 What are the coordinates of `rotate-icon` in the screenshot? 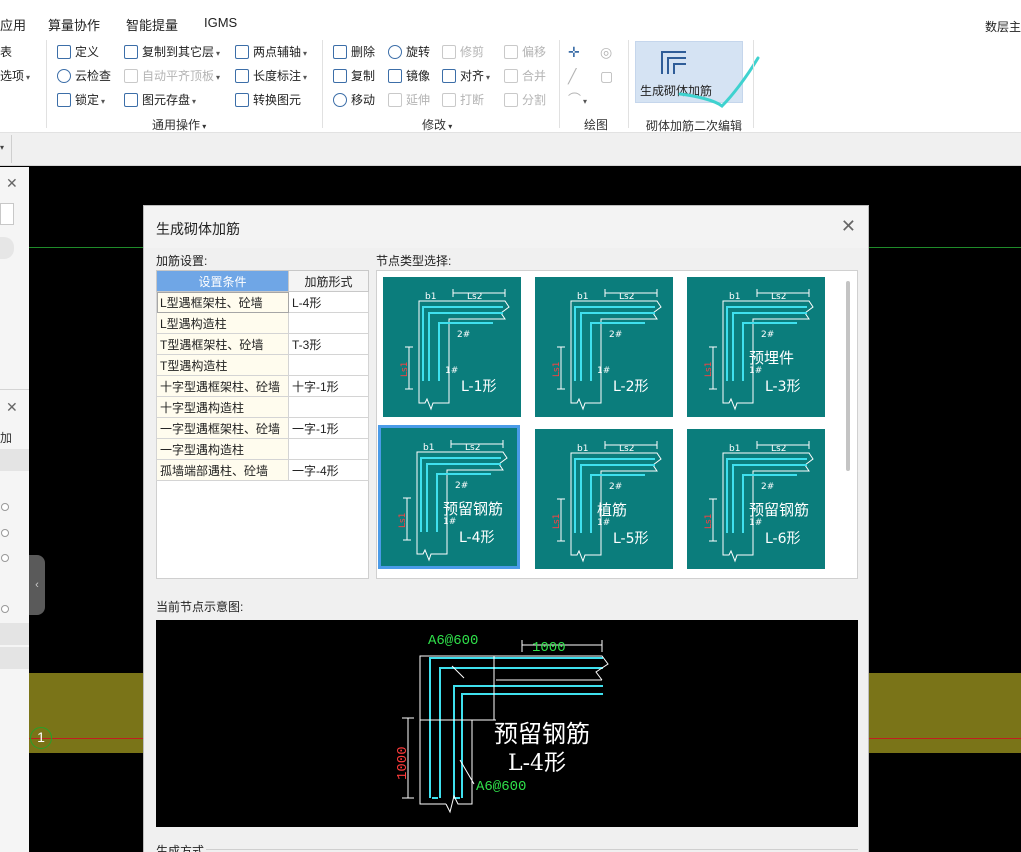 It's located at (395, 52).